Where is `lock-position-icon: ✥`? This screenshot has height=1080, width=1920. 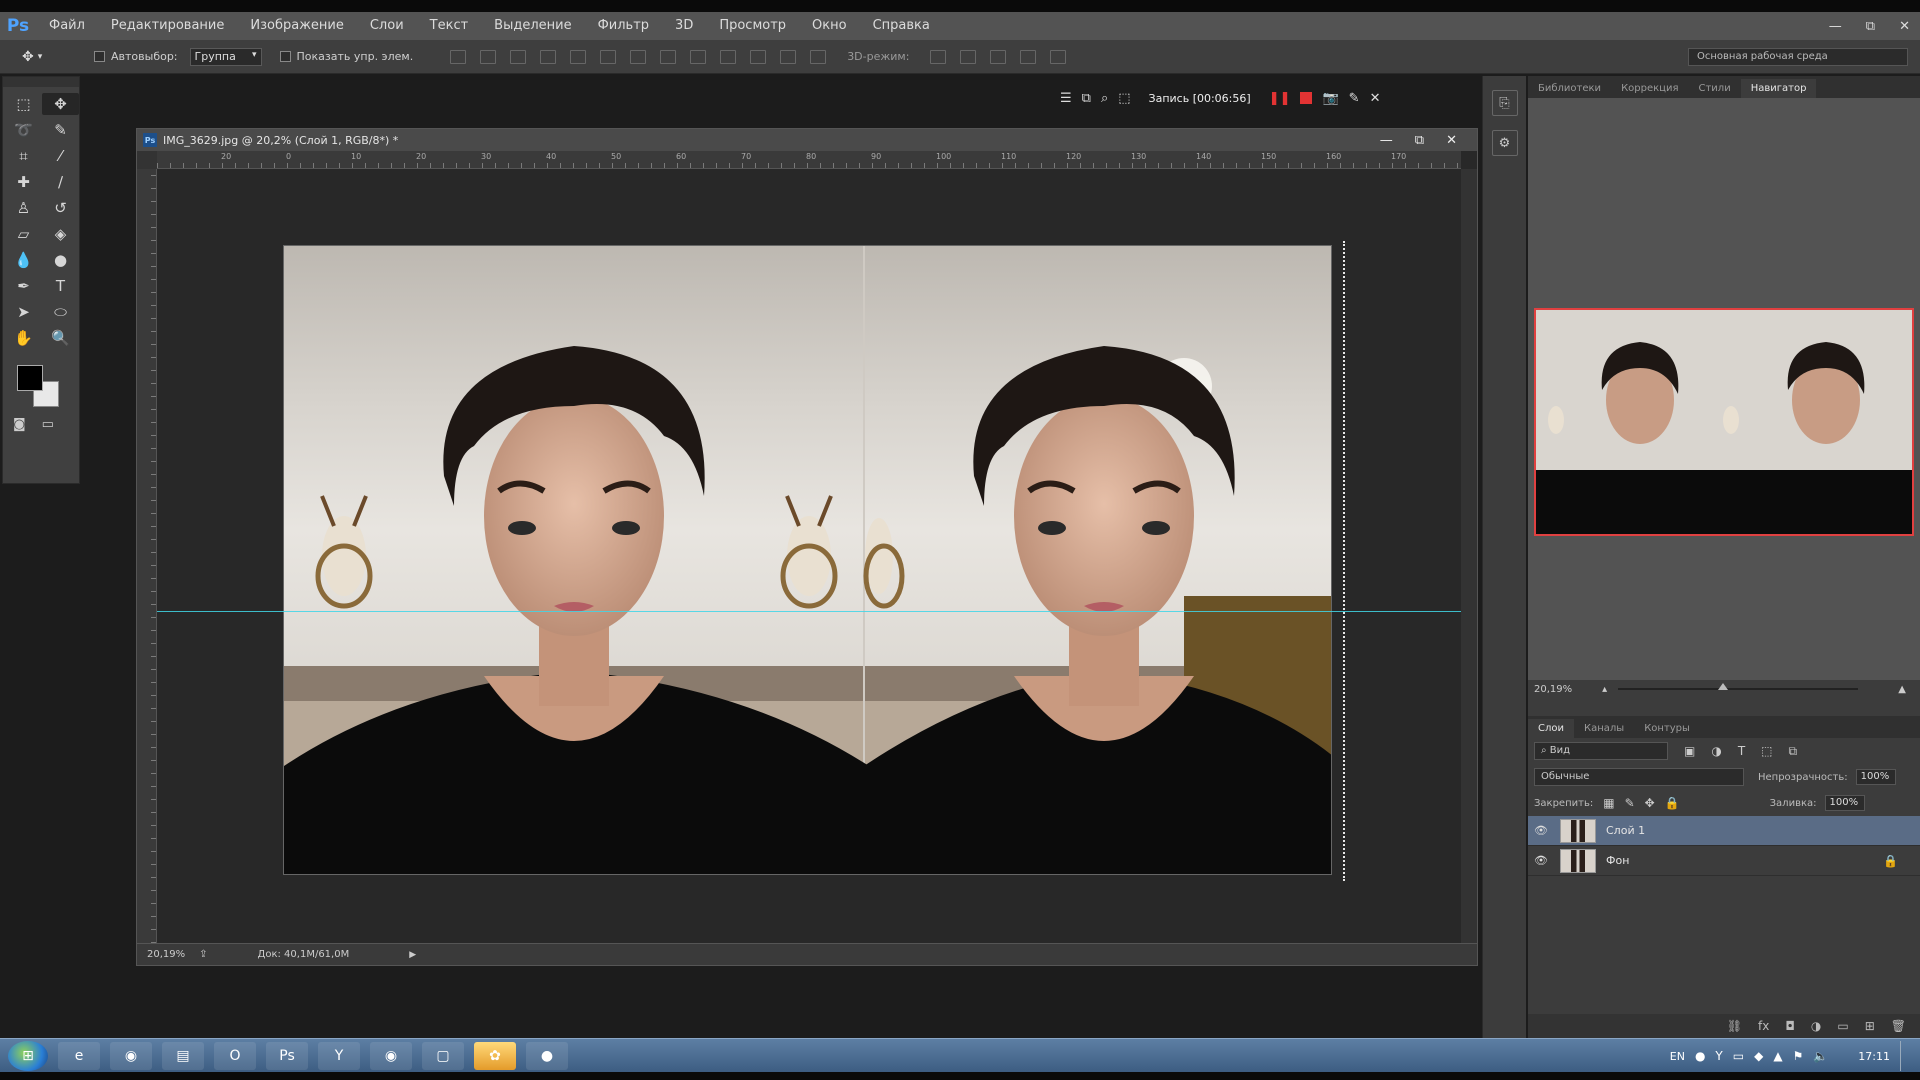
lock-position-icon: ✥ is located at coordinates (1650, 803).